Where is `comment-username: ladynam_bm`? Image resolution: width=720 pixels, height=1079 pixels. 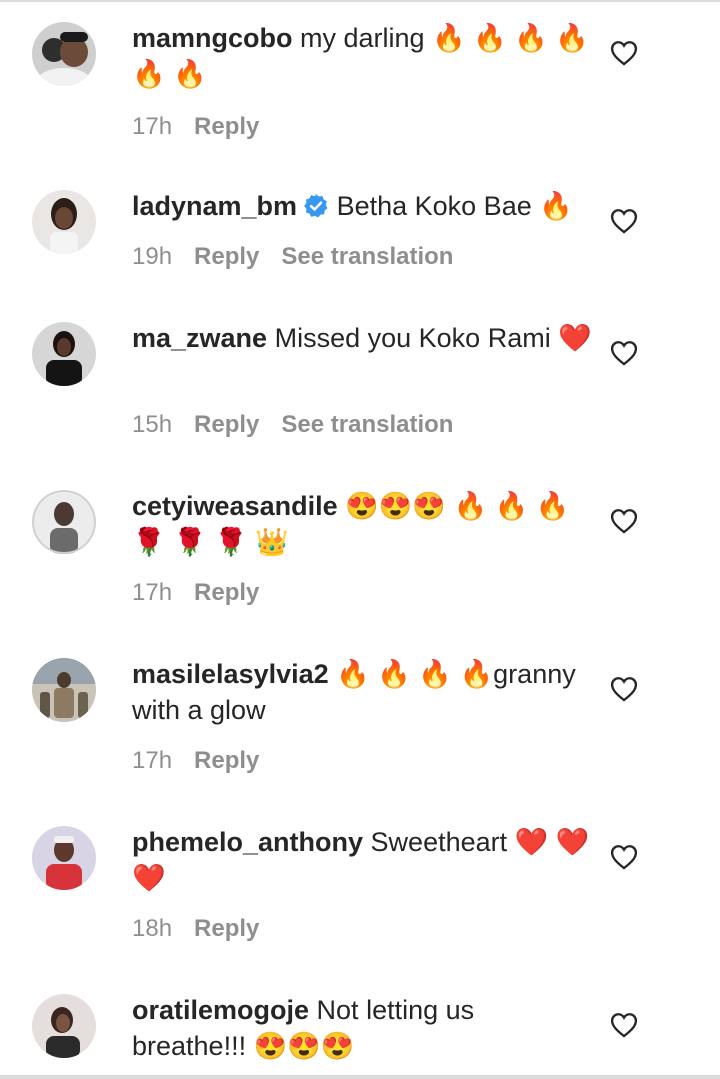
comment-username: ladynam_bm is located at coordinates (214, 206).